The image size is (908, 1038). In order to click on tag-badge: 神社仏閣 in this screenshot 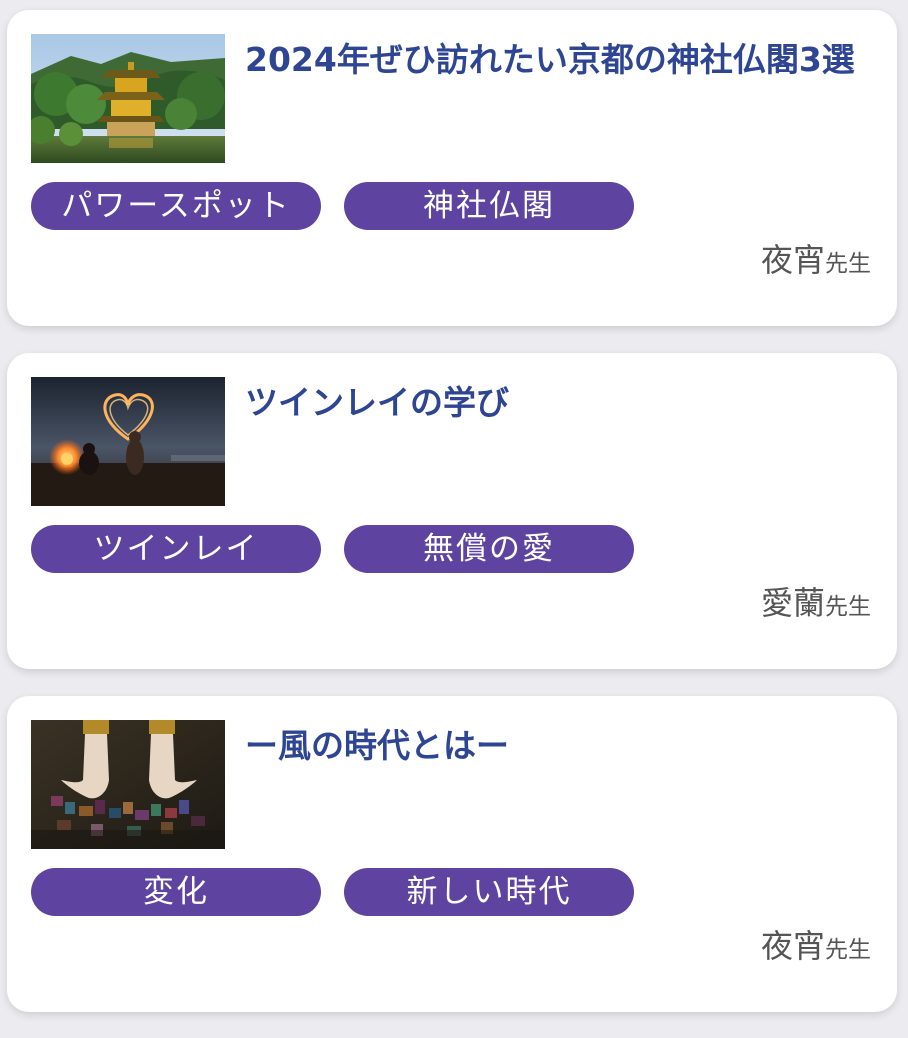, I will do `click(489, 206)`.